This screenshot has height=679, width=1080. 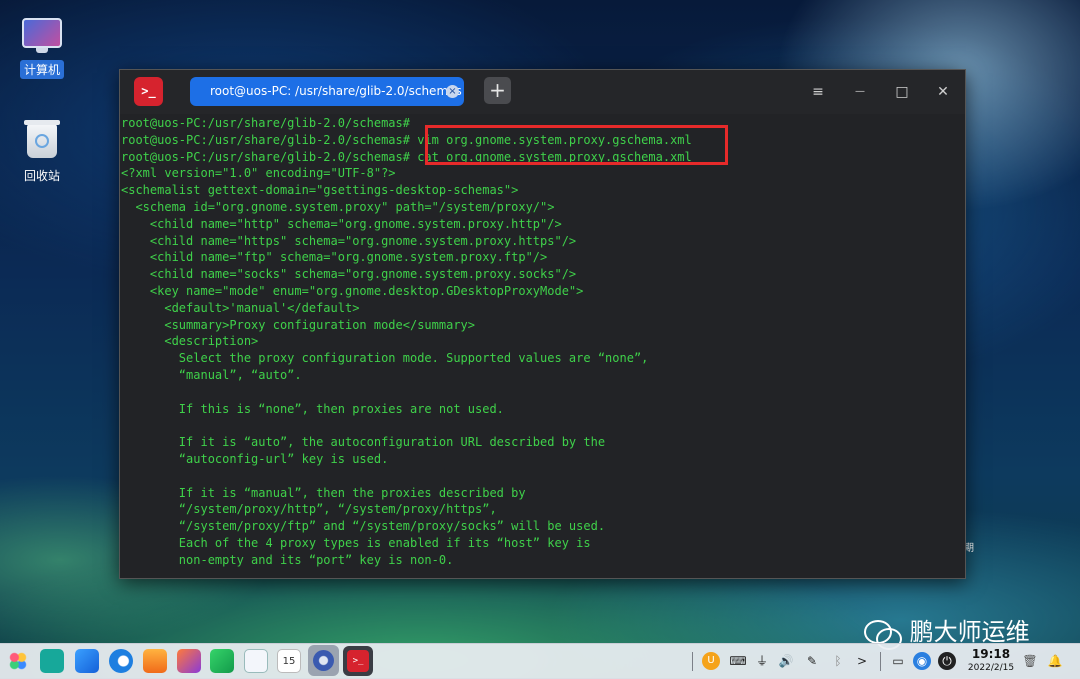 I want to click on menu-button: ≡, so click(x=818, y=92).